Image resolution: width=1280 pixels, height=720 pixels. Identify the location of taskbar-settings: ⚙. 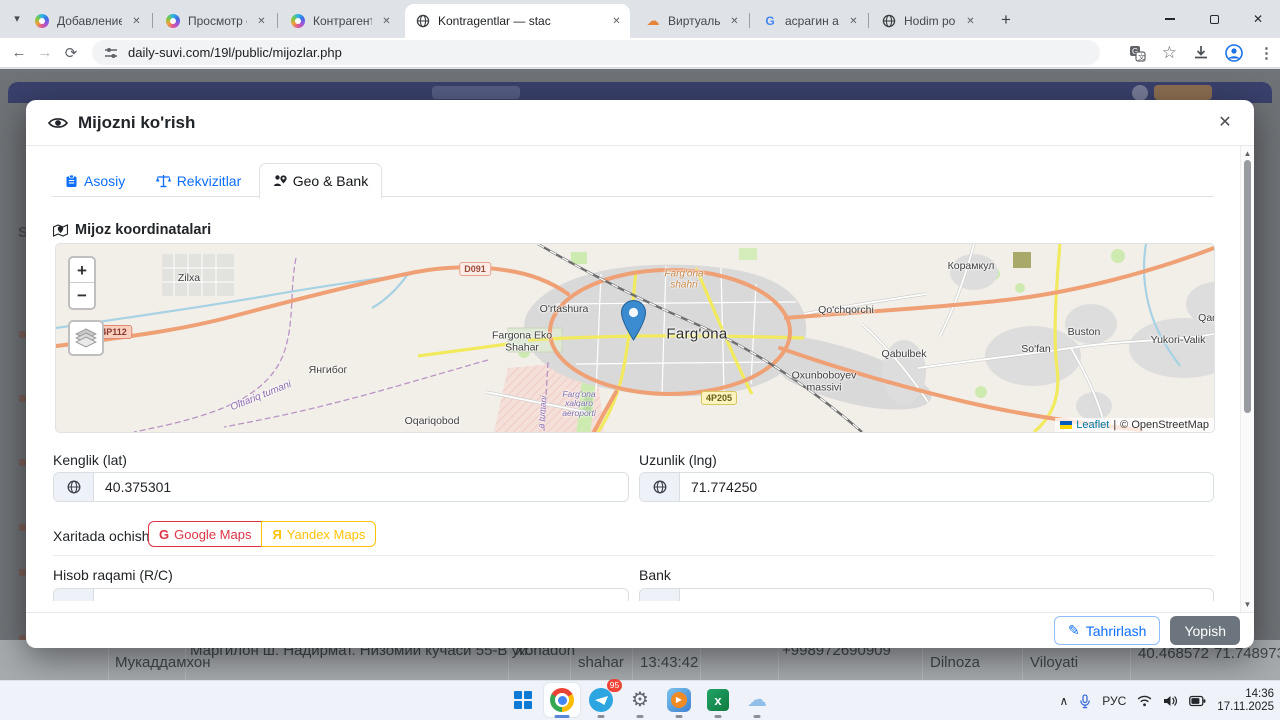
(640, 700).